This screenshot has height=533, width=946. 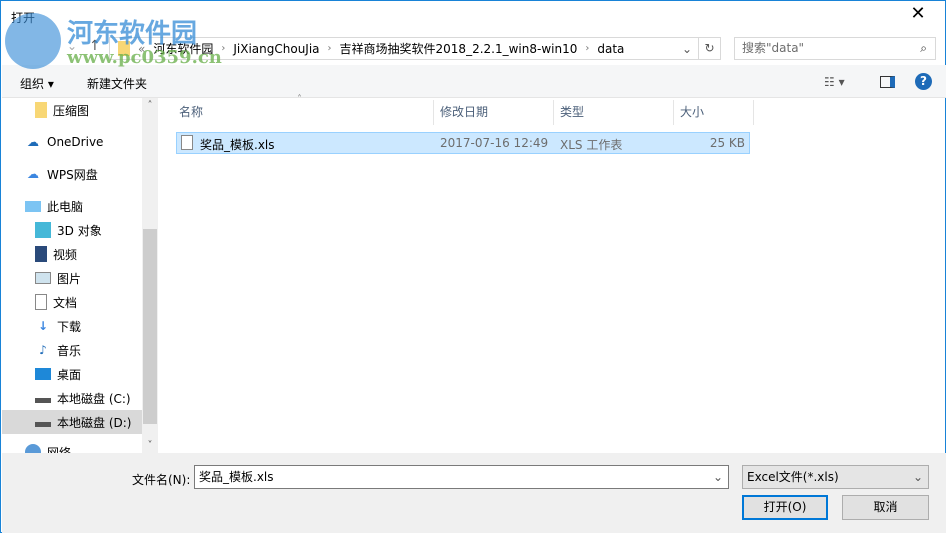 What do you see at coordinates (474, 81) in the screenshot?
I see `toolbar: 组织 ▾ 新建文件夹 ☷ ▾ ?` at bounding box center [474, 81].